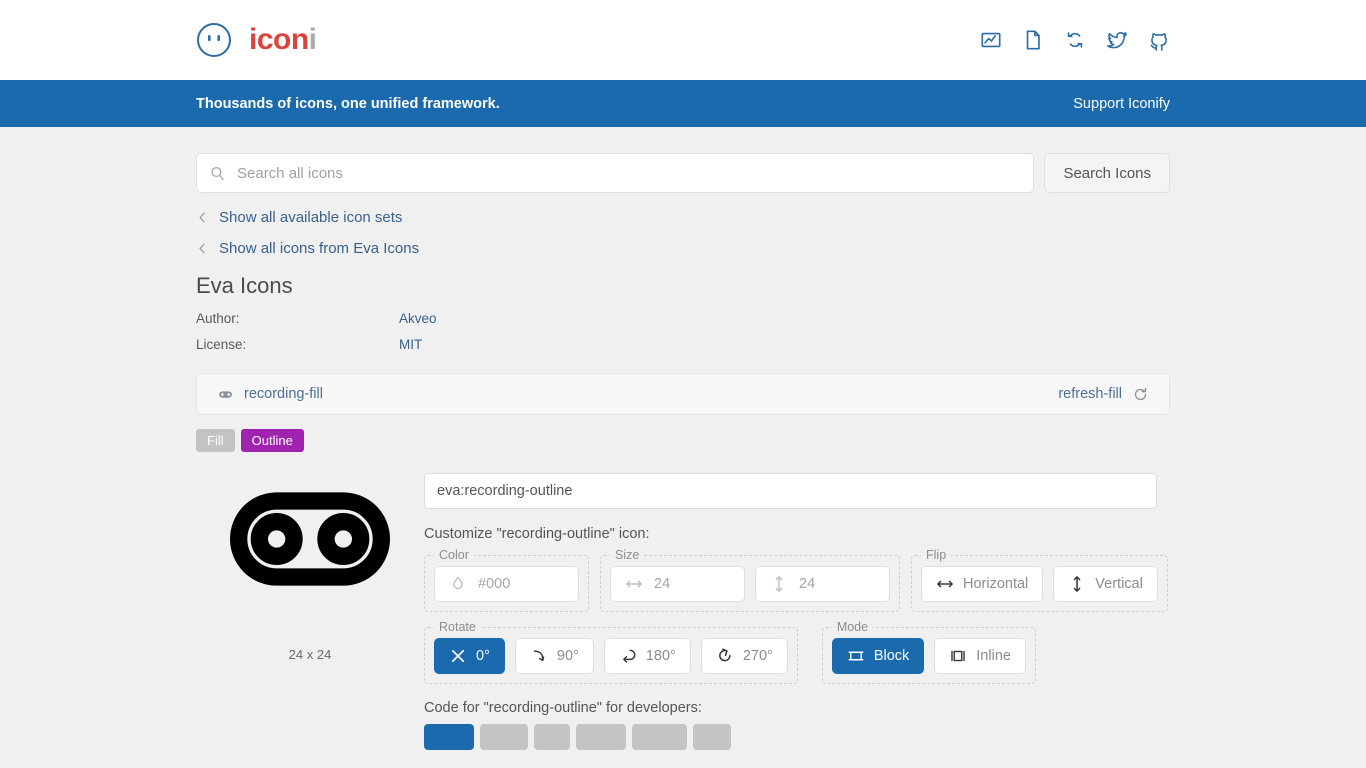  Describe the element at coordinates (1117, 40) in the screenshot. I see `twitter-icon` at that location.